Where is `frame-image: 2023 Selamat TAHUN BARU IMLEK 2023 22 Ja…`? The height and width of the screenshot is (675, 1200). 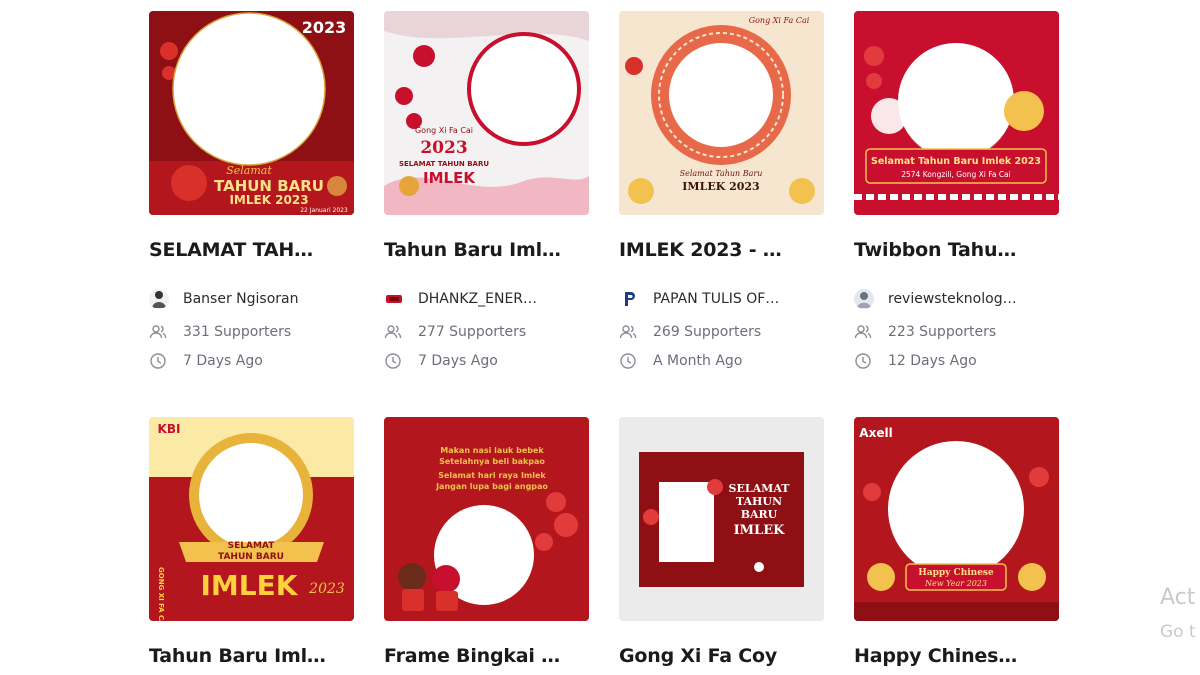
frame-image: 2023 Selamat TAHUN BARU IMLEK 2023 22 Ja… is located at coordinates (251, 113).